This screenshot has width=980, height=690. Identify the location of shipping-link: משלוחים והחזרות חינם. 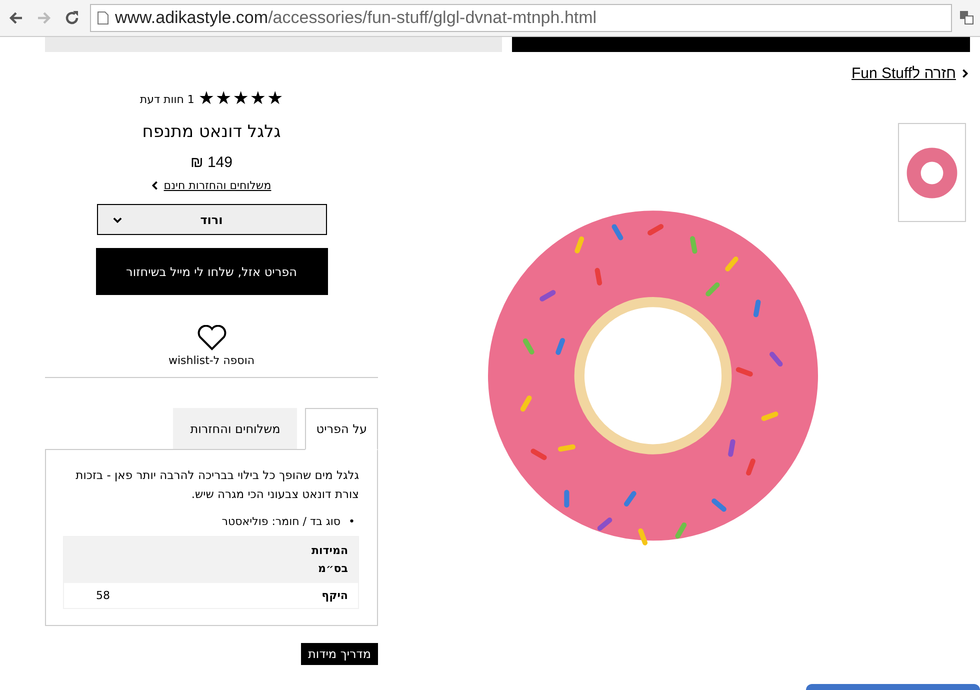
(218, 185).